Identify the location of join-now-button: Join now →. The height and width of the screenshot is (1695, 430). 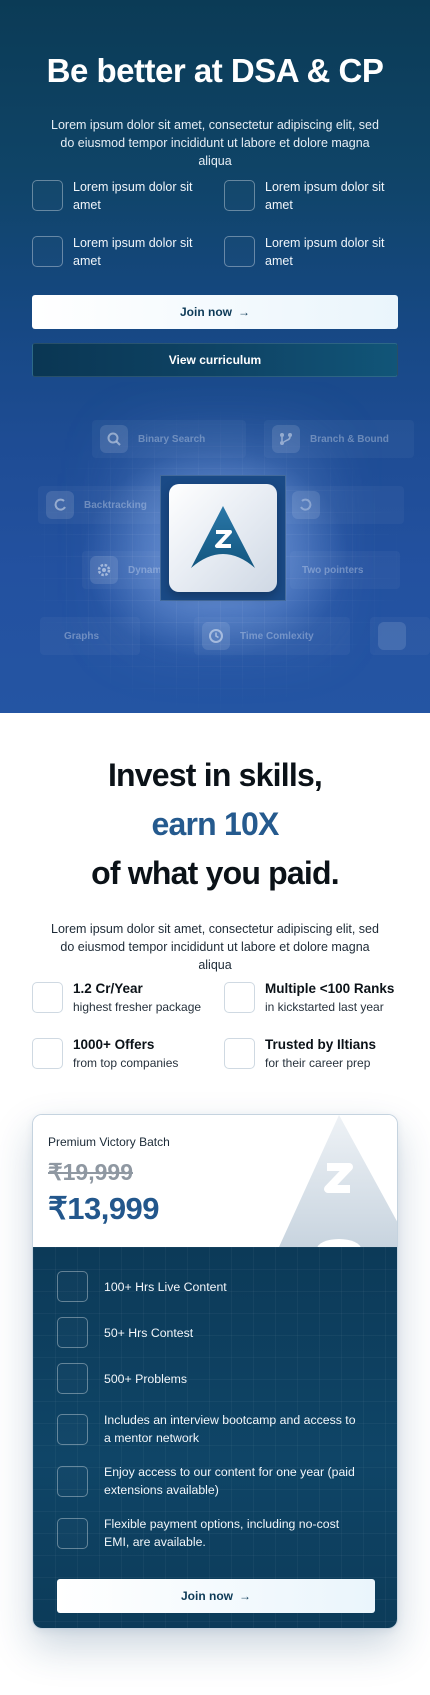
(215, 312).